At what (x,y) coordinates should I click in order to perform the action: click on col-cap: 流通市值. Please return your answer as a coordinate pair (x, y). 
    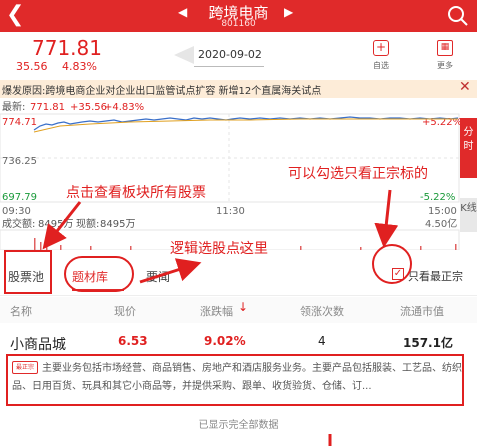
    Looking at the image, I should click on (422, 311).